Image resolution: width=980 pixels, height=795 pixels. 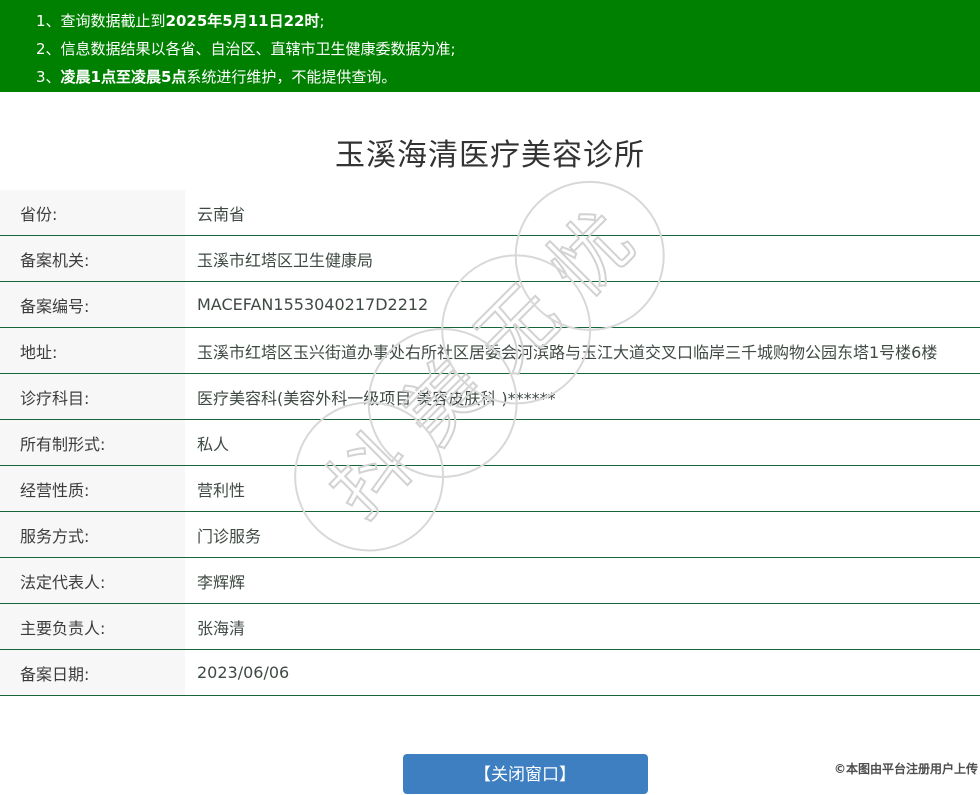 What do you see at coordinates (503, 49) in the screenshot?
I see `notice-item-2: 2、信息数据结果以各省、自治区、直辖市卫生健康委数据为准;` at bounding box center [503, 49].